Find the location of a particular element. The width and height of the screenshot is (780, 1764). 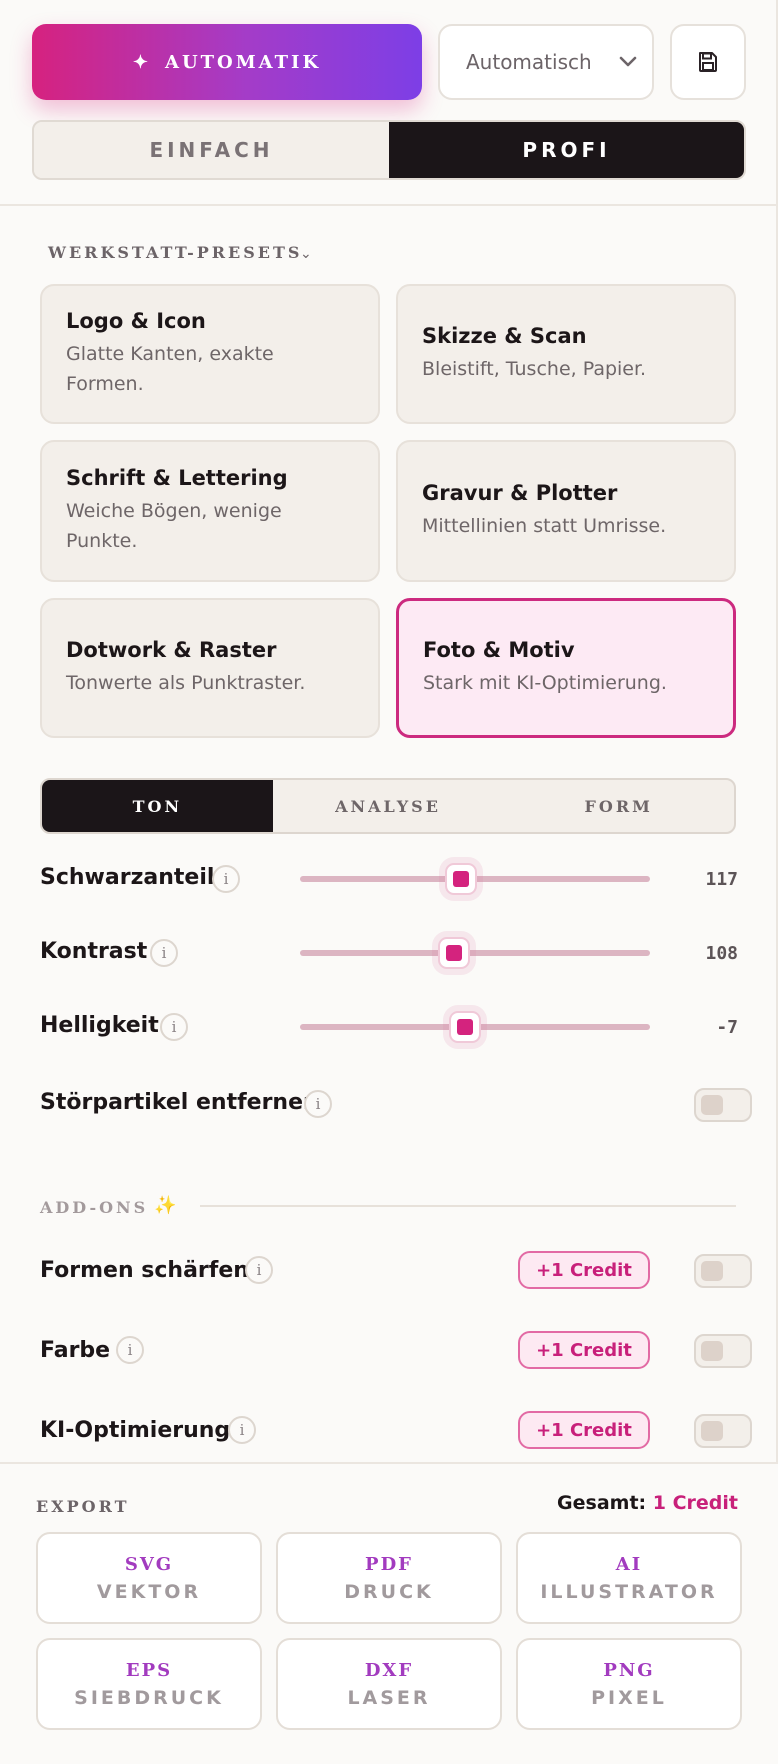

slider-track-kontrast is located at coordinates (475, 953).